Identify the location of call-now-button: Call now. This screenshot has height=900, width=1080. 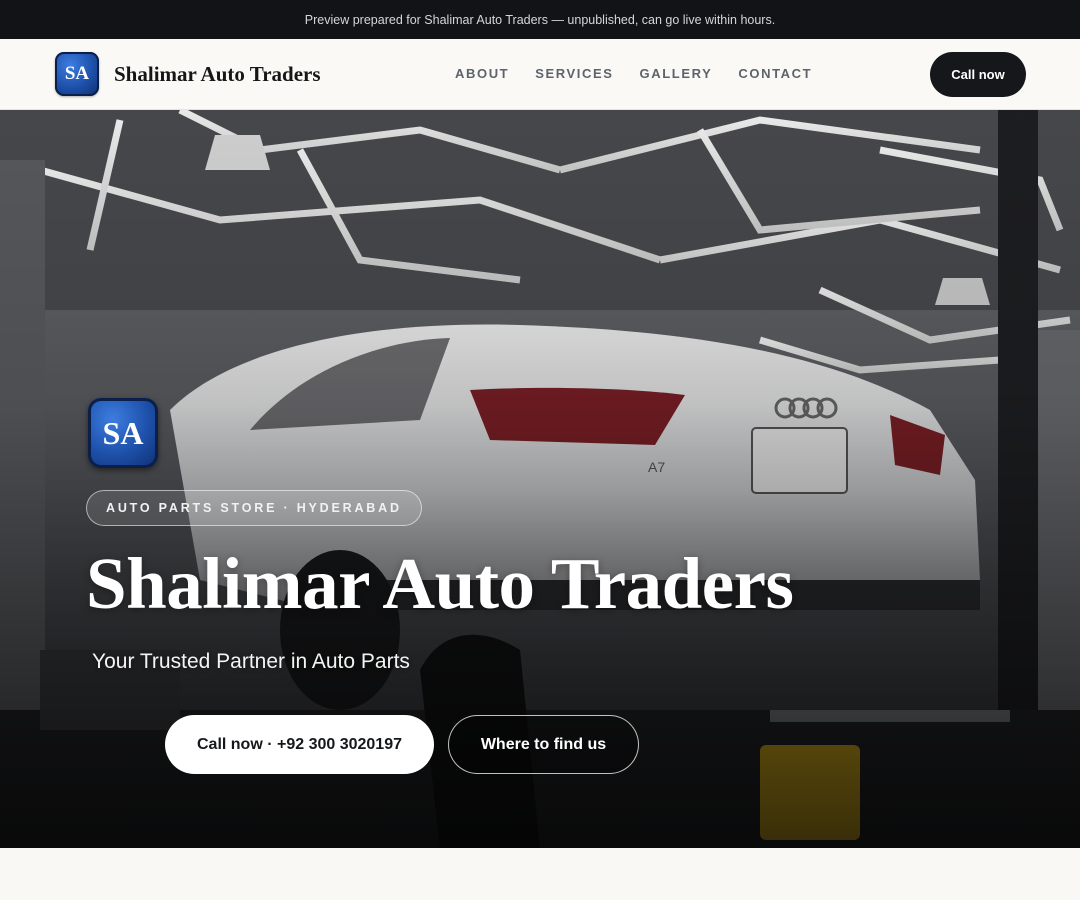
(978, 74).